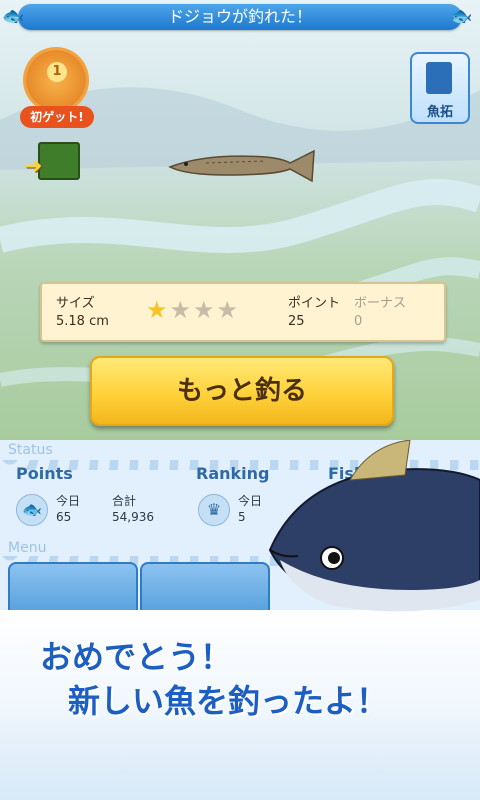 This screenshot has width=480, height=800. What do you see at coordinates (57, 72) in the screenshot?
I see `badge-number: 1` at bounding box center [57, 72].